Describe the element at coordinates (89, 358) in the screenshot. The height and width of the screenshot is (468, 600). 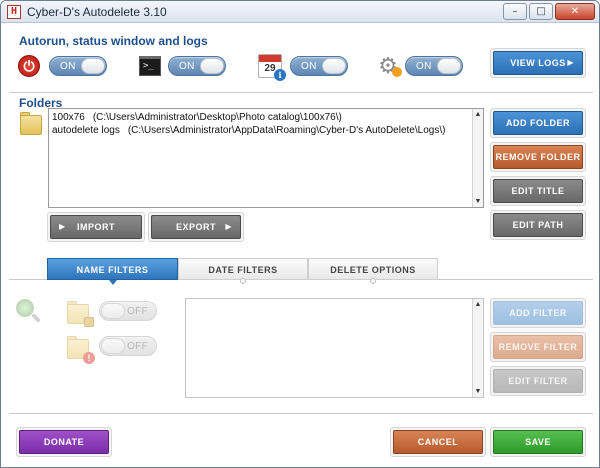
I see `exclamation-badge: !` at that location.